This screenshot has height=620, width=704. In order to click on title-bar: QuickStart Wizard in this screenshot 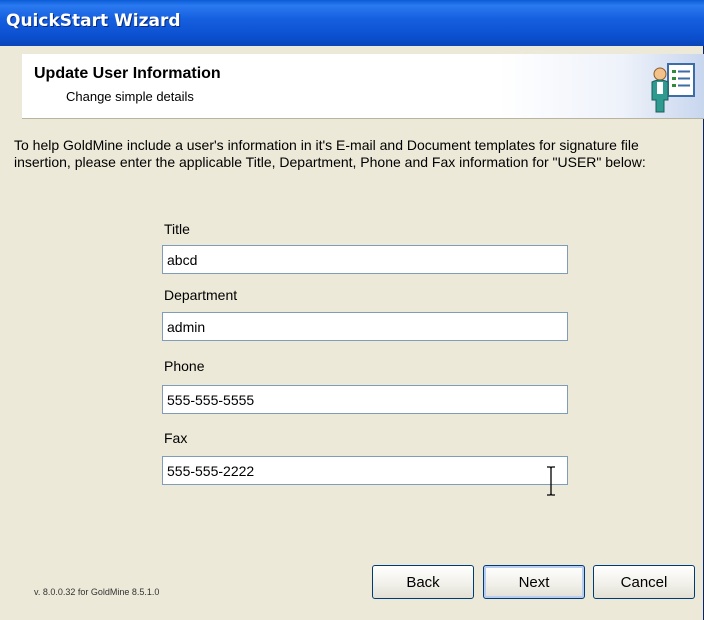, I will do `click(352, 23)`.